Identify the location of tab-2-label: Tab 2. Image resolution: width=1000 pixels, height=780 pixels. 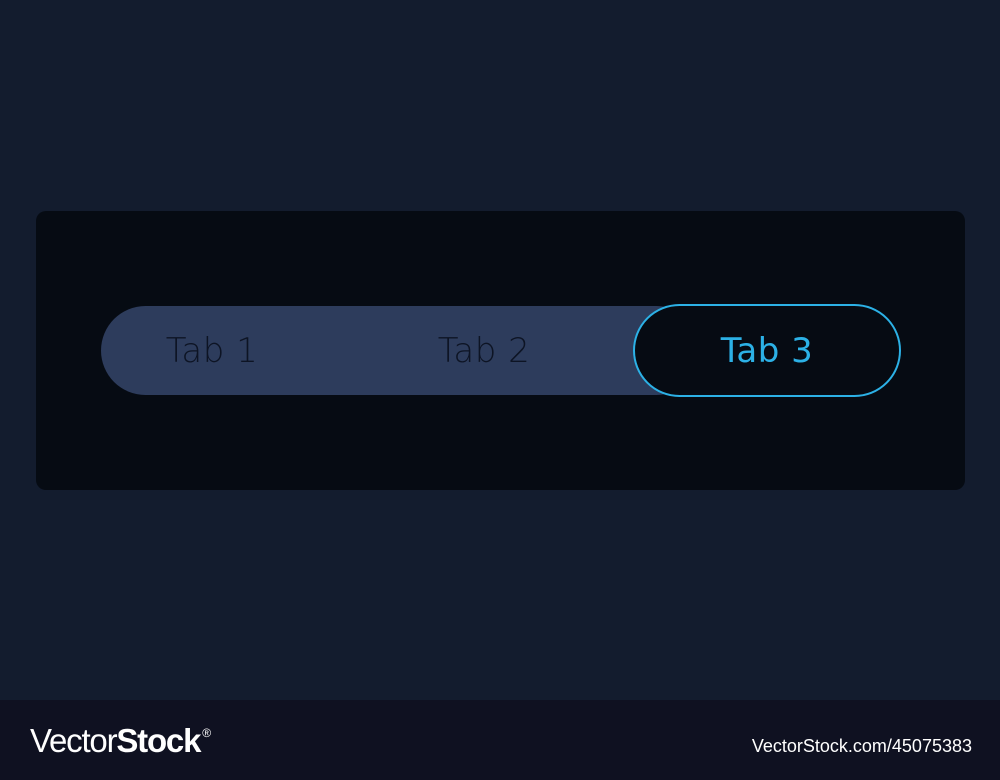
(484, 350).